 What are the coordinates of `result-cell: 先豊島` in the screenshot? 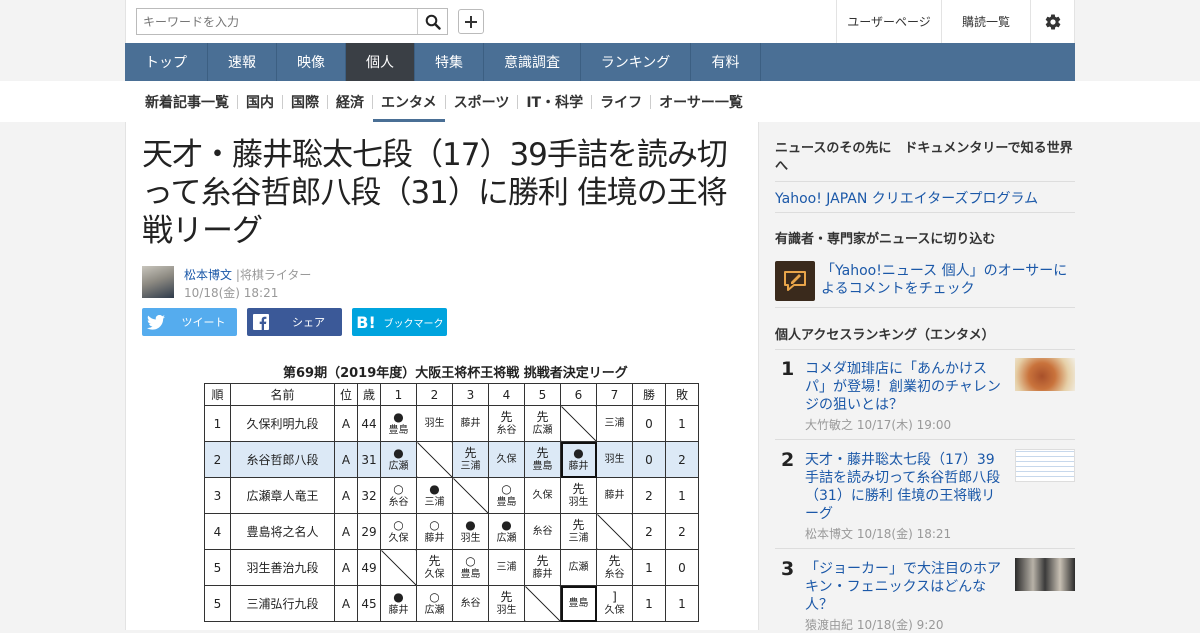 It's located at (542, 459).